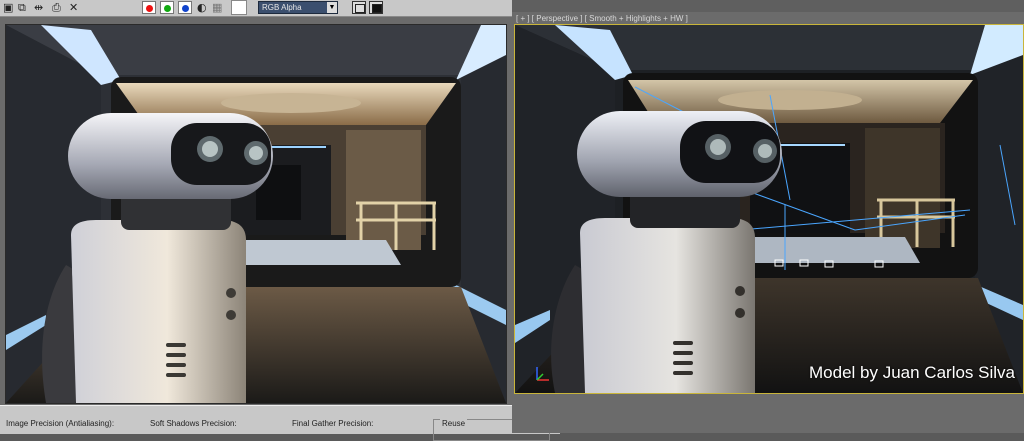 Image resolution: width=1024 pixels, height=441 pixels. I want to click on soft-shadows-label: Soft Shadows Precision:, so click(193, 423).